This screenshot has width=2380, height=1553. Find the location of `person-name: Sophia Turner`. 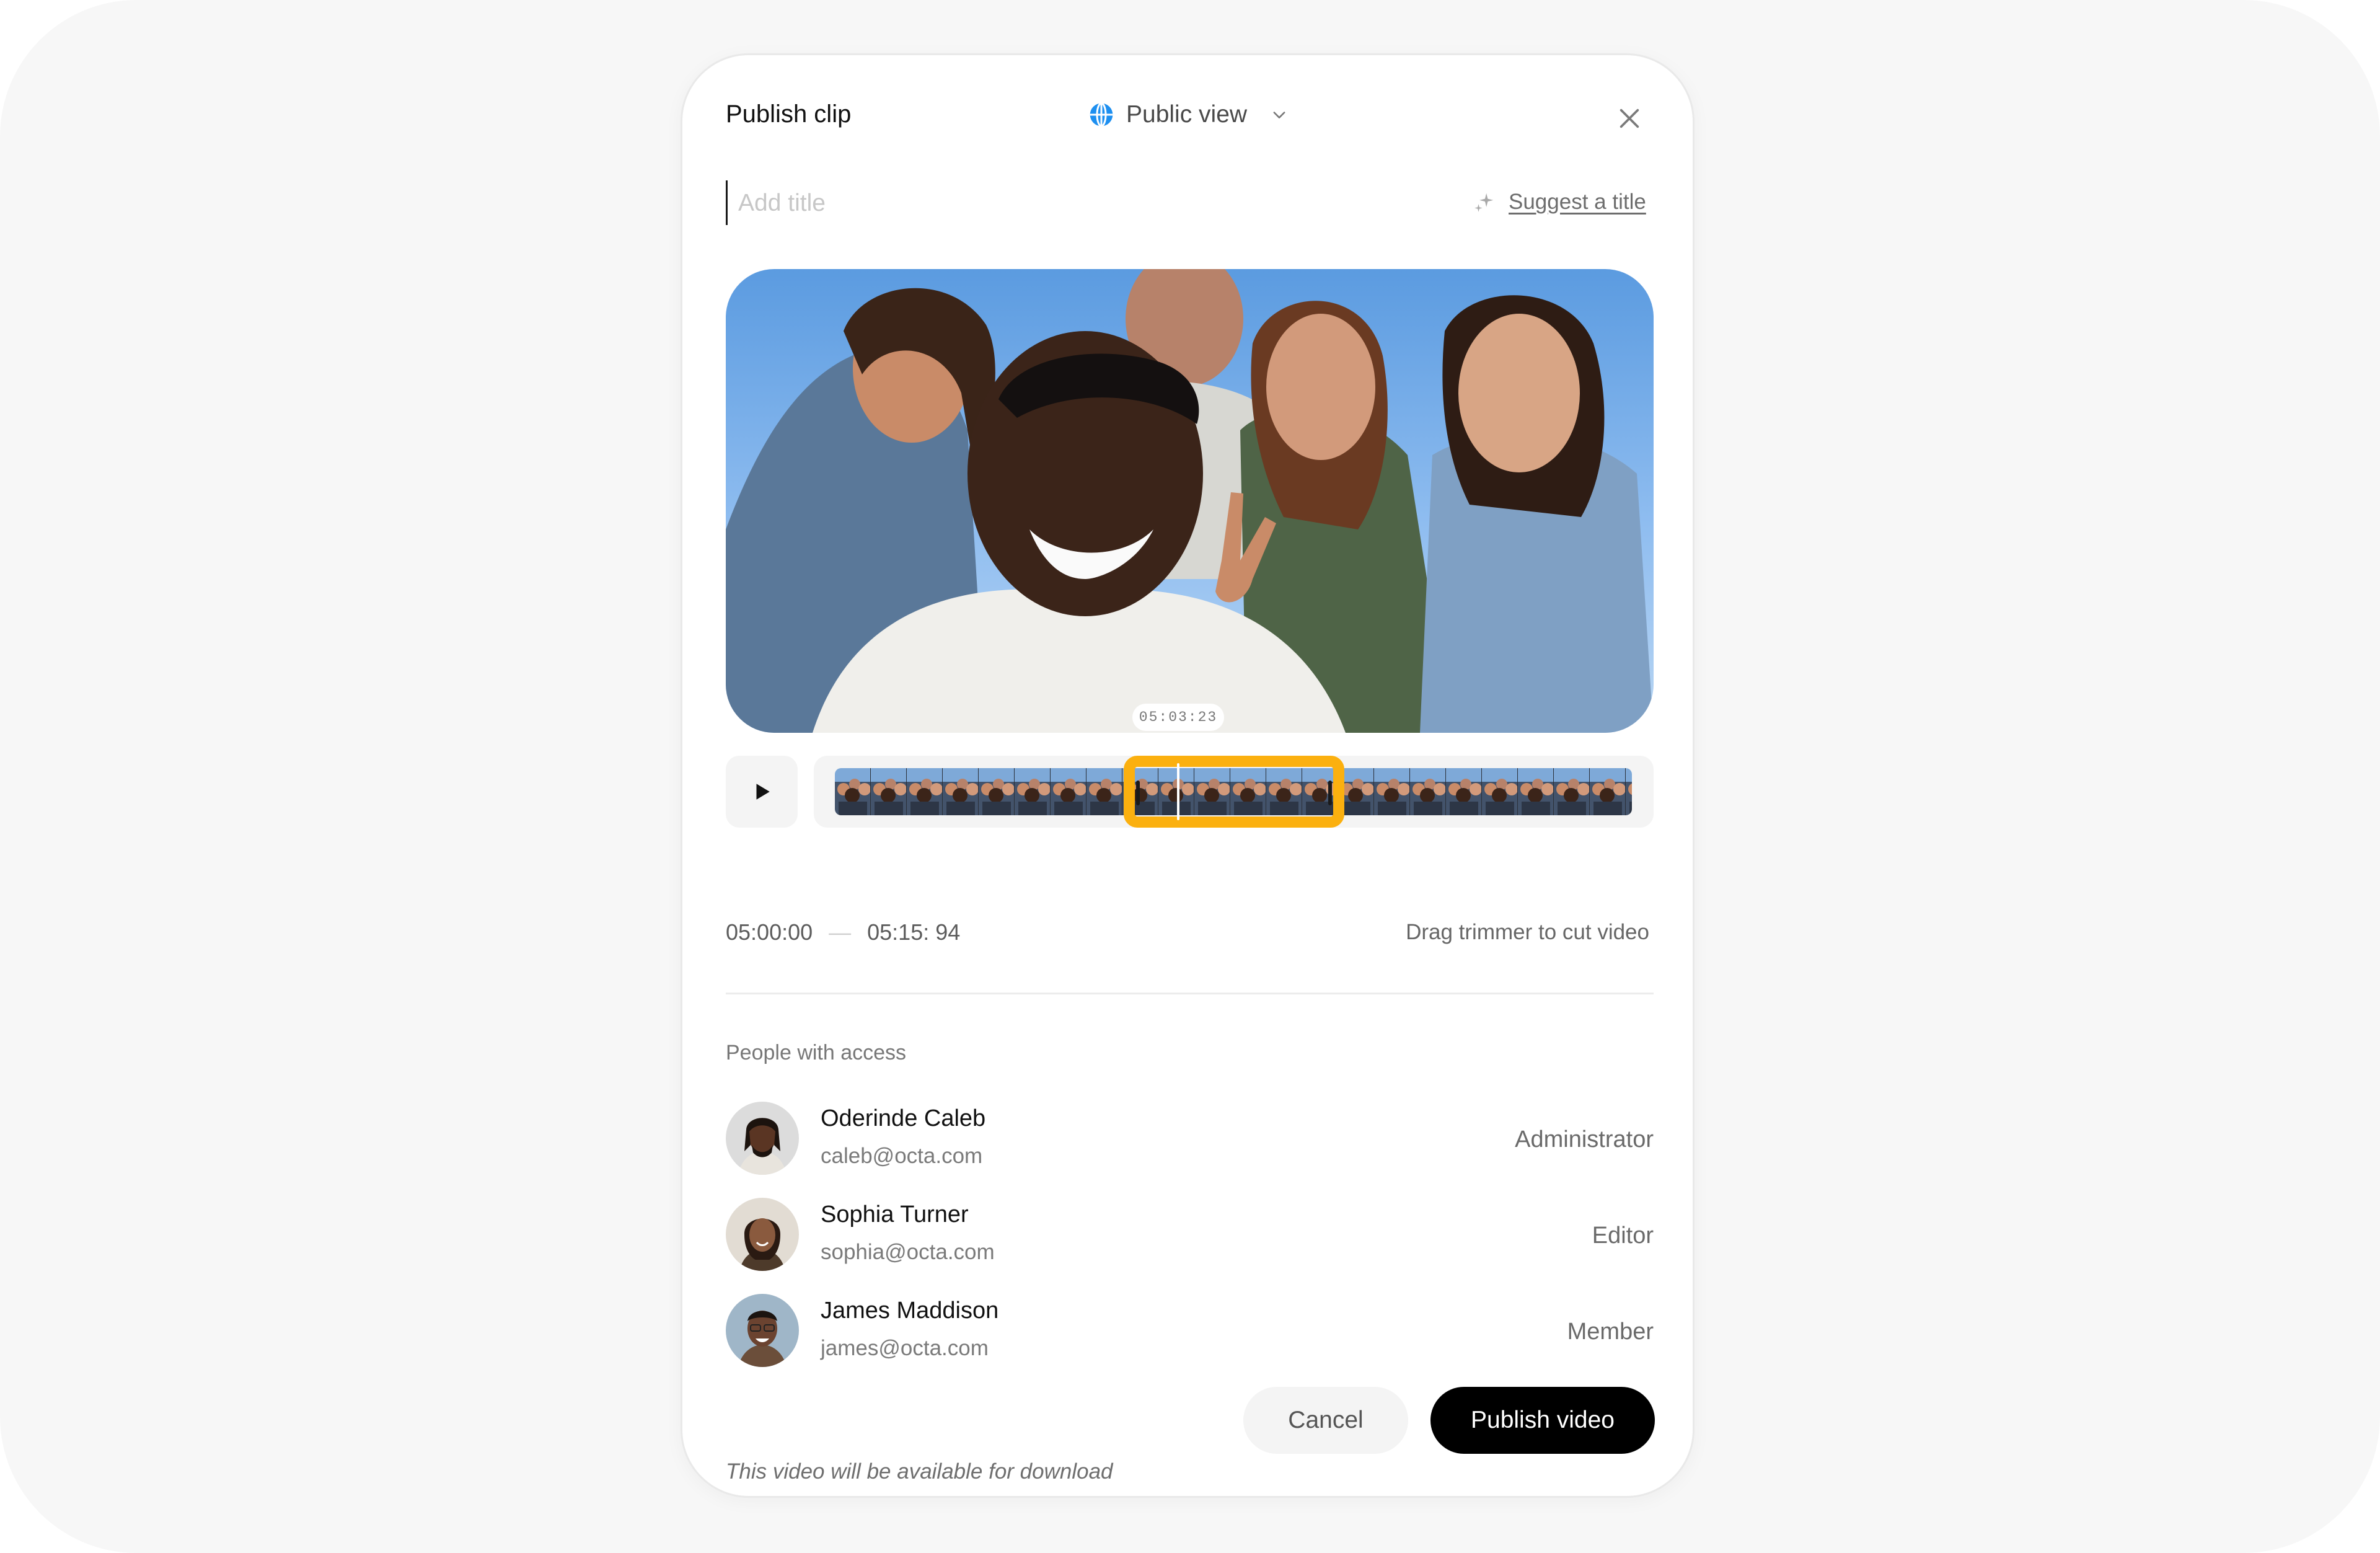

person-name: Sophia Turner is located at coordinates (895, 1214).